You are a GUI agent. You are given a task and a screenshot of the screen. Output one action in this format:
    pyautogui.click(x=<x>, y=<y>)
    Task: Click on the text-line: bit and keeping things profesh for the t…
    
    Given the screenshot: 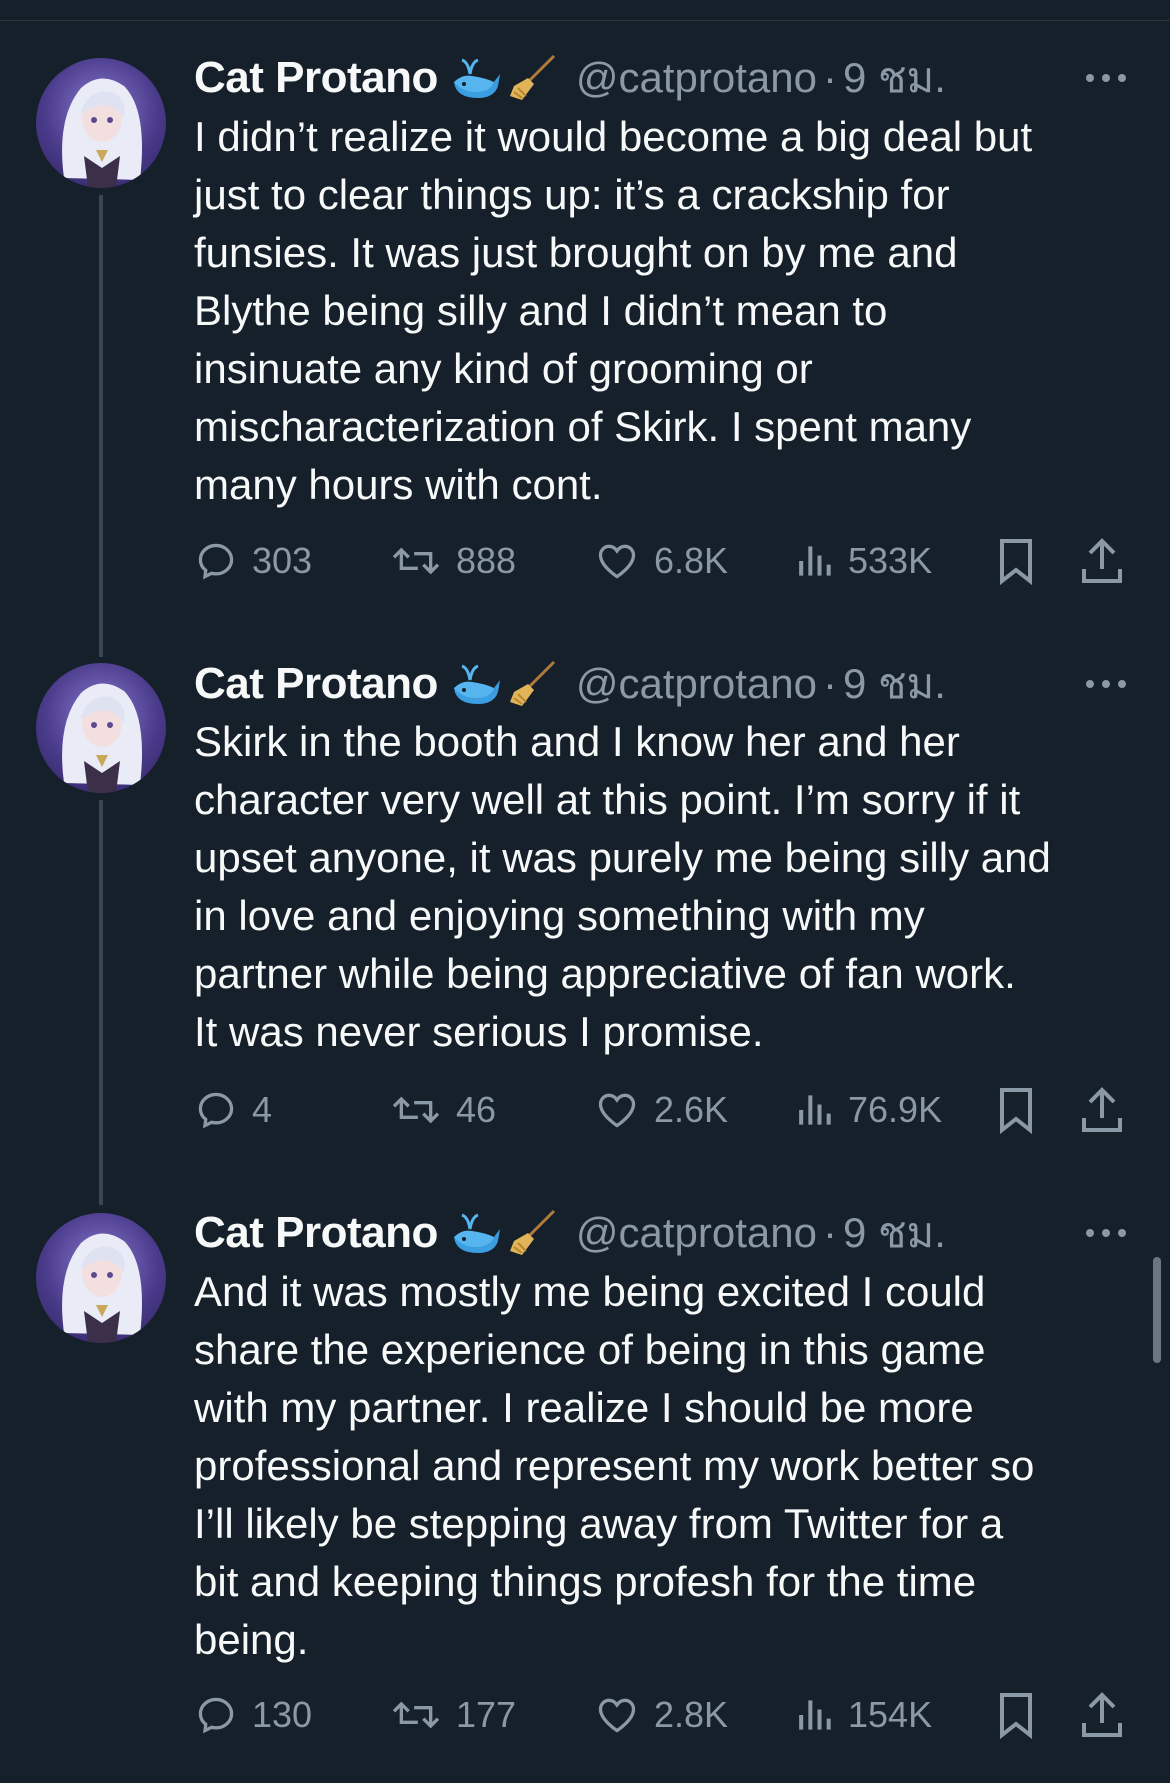 What is the action you would take?
    pyautogui.click(x=585, y=1581)
    